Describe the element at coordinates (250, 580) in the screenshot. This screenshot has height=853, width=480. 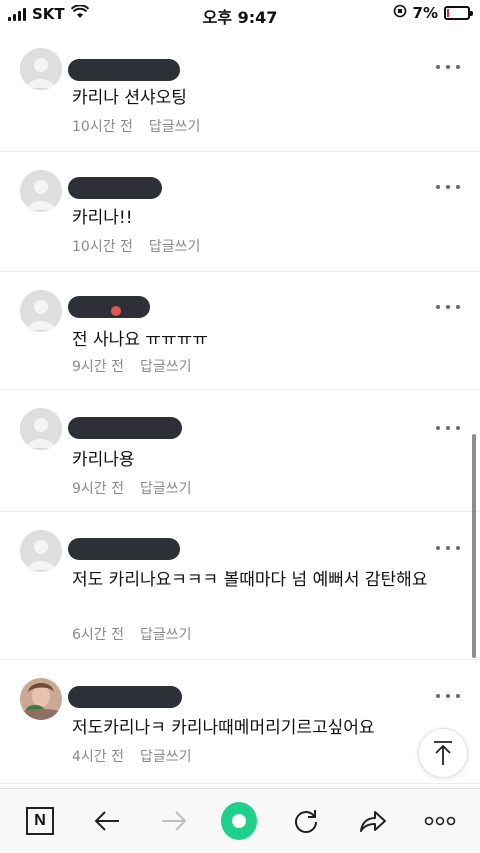
I see `comment-text: 저도 카리나요ㅋㅋㅋ 볼때마다 넘 예뻐서 감탄해요` at that location.